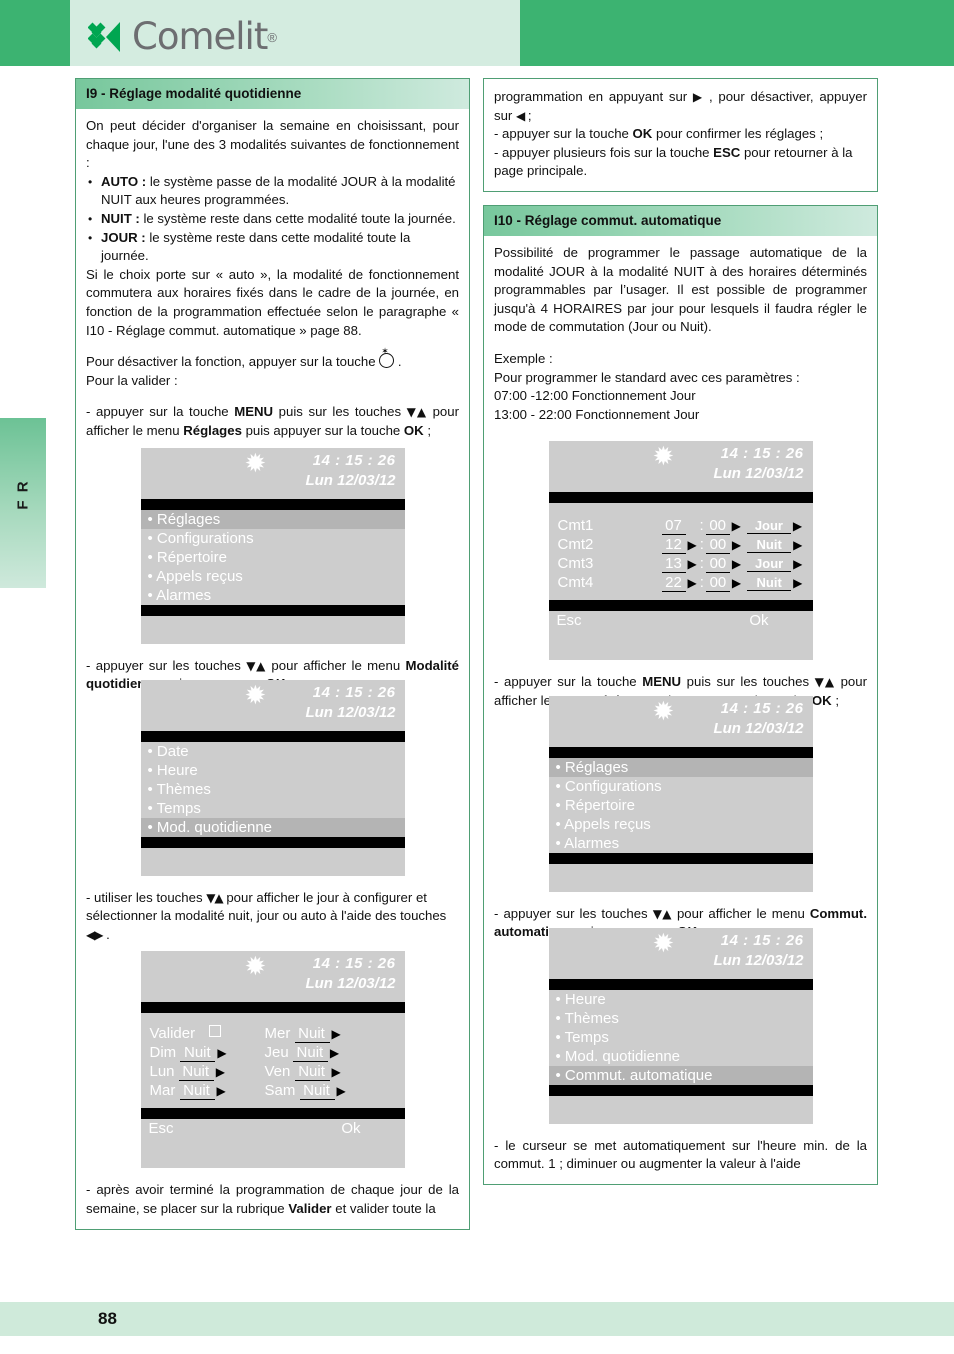 This screenshot has height=1354, width=954. What do you see at coordinates (835, 700) in the screenshot?
I see `r-step1-e: ;` at bounding box center [835, 700].